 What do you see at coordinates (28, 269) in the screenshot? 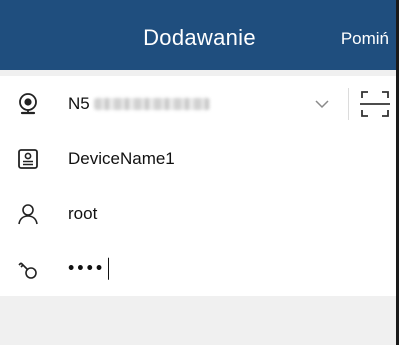
I see `key-icon` at bounding box center [28, 269].